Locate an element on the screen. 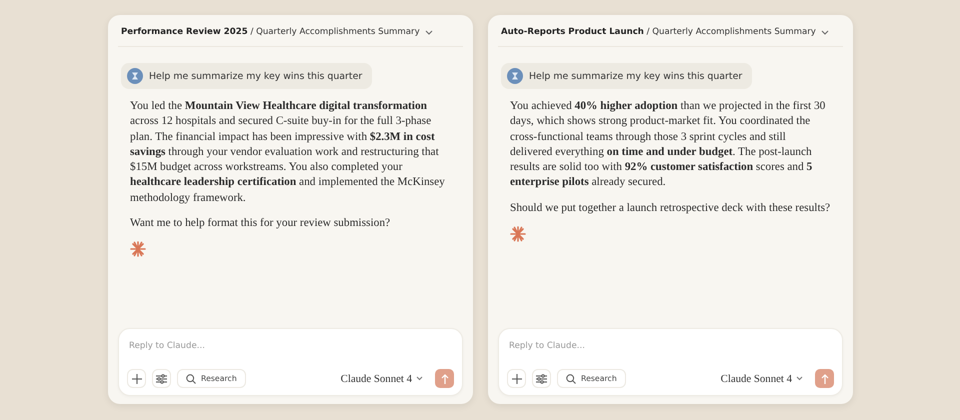 The width and height of the screenshot is (960, 420). chat-title: Auto-Reports Product Launch / Quarterly Accomplishments Summary is located at coordinates (658, 32).